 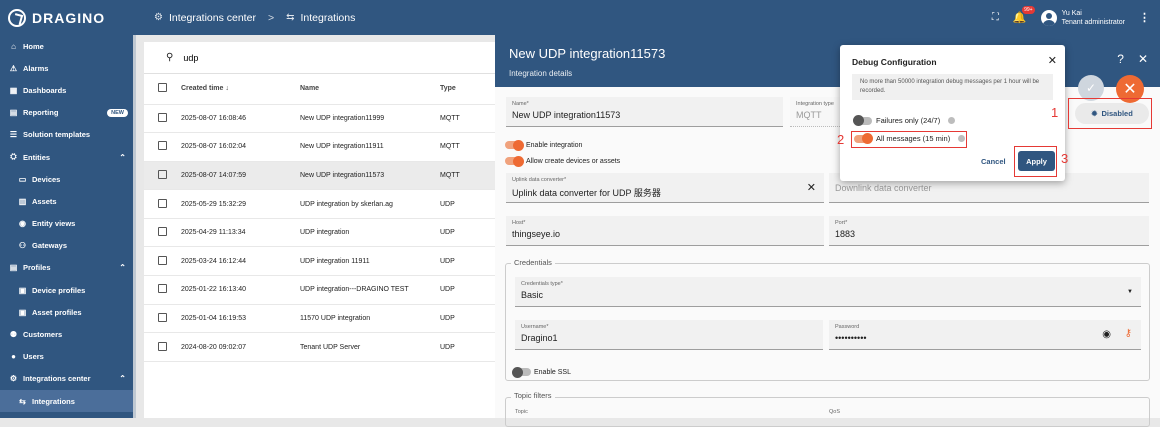 I want to click on host-field: Host* thingseye.io, so click(x=665, y=231).